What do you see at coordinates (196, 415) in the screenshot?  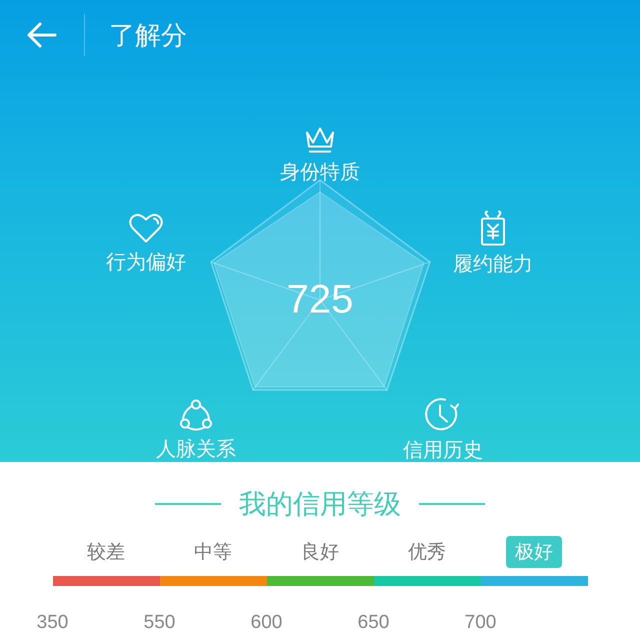 I see `network-icon` at bounding box center [196, 415].